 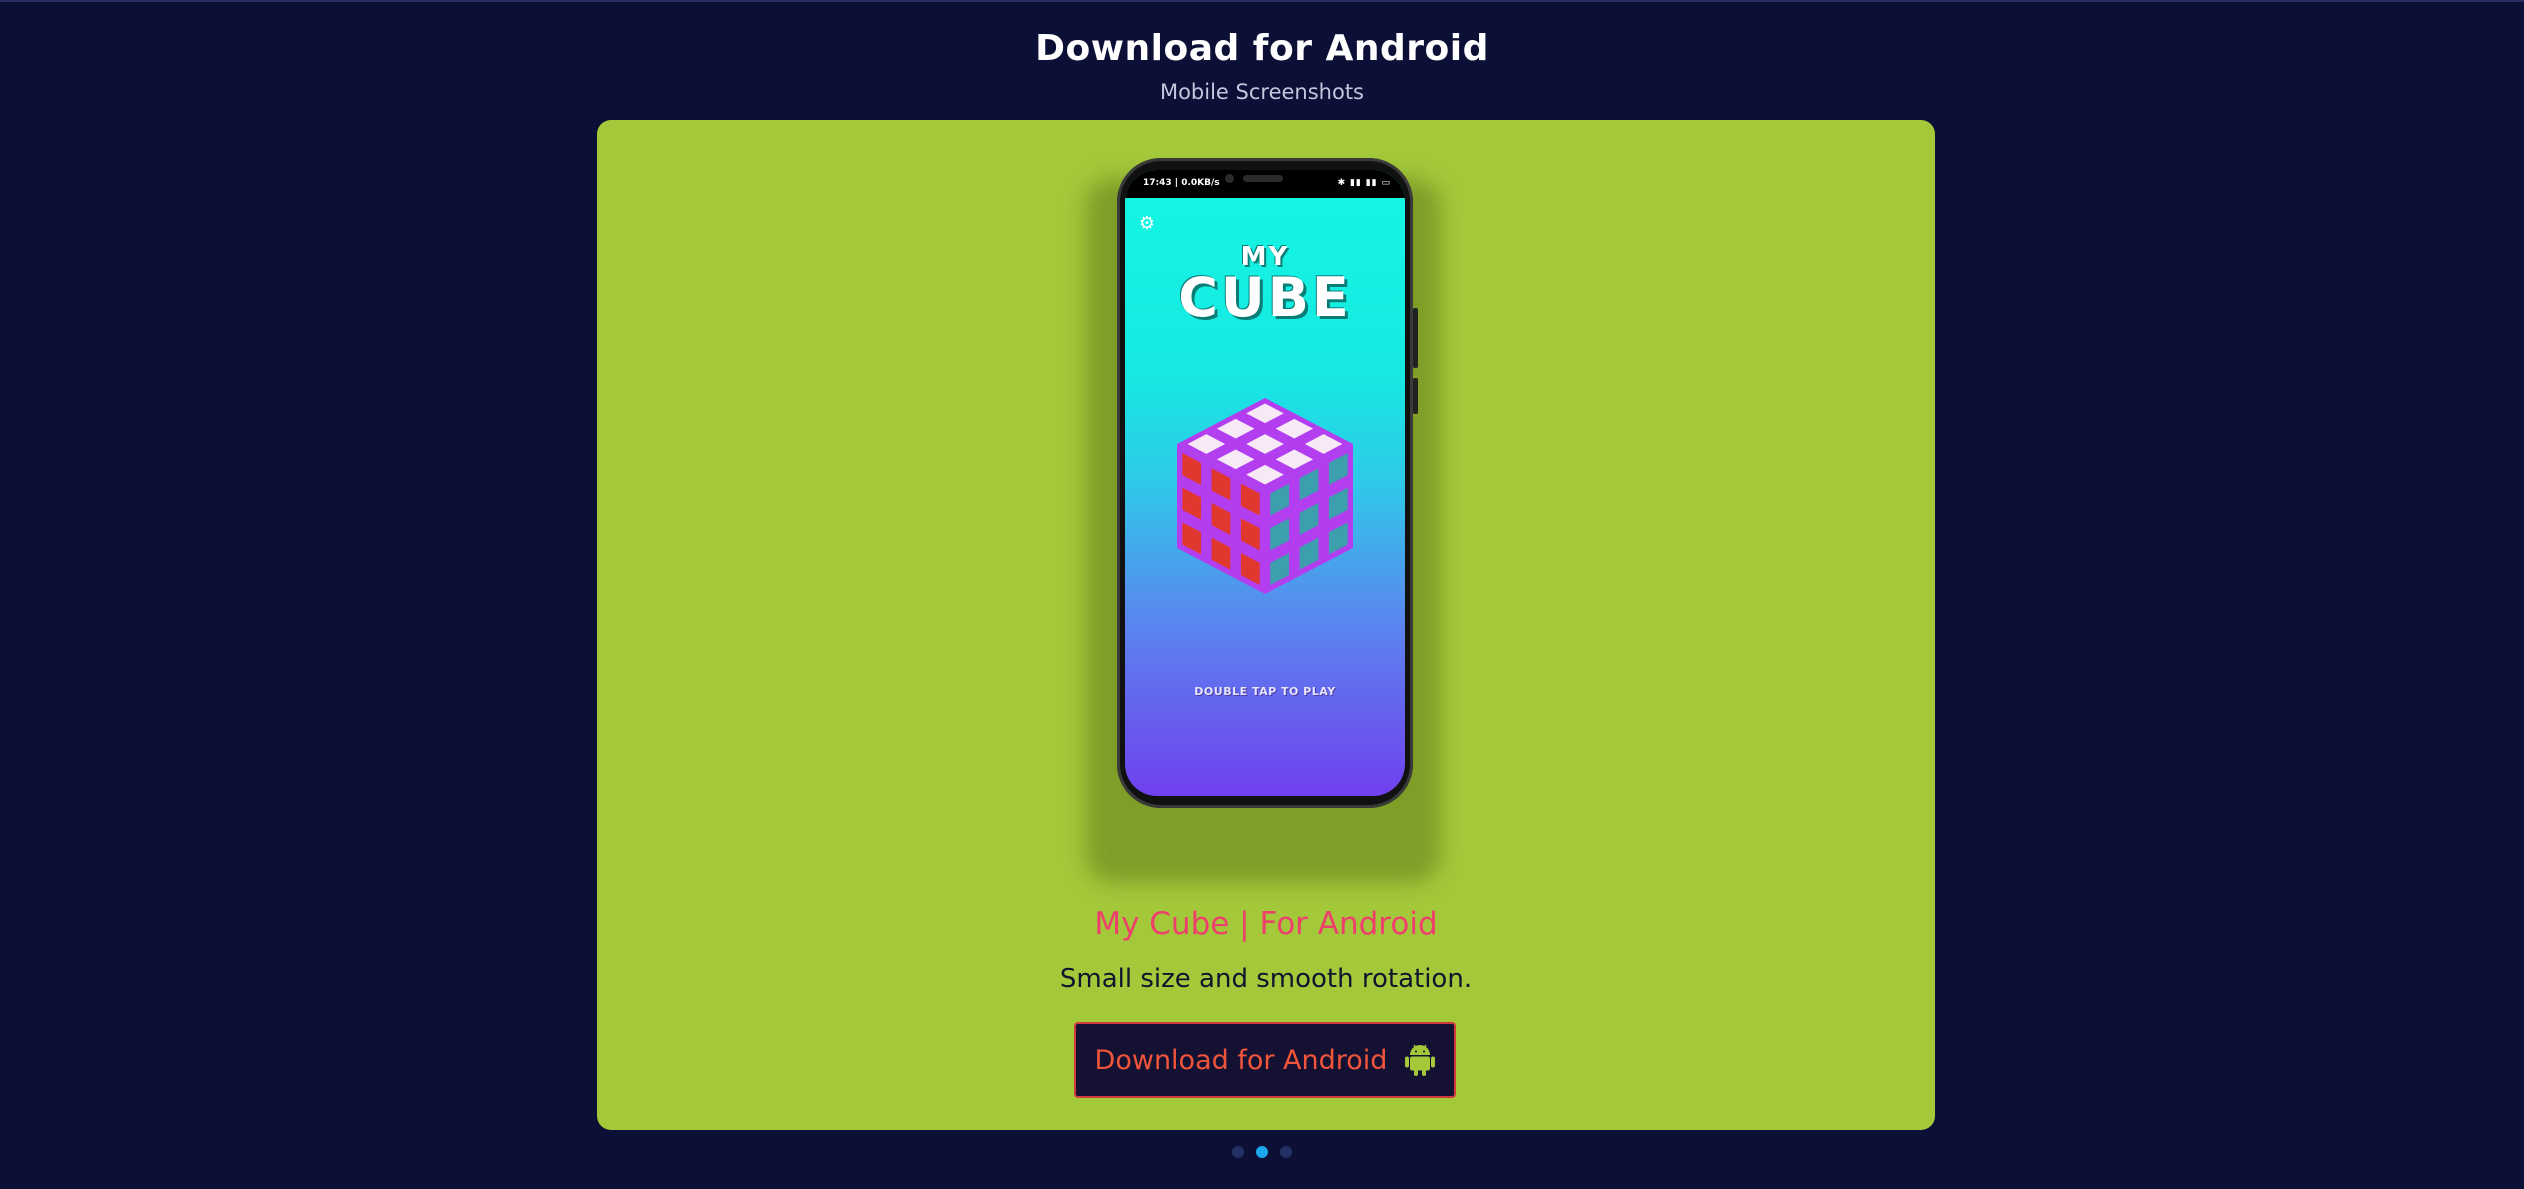 What do you see at coordinates (1147, 223) in the screenshot?
I see `gear-icon: ⚙` at bounding box center [1147, 223].